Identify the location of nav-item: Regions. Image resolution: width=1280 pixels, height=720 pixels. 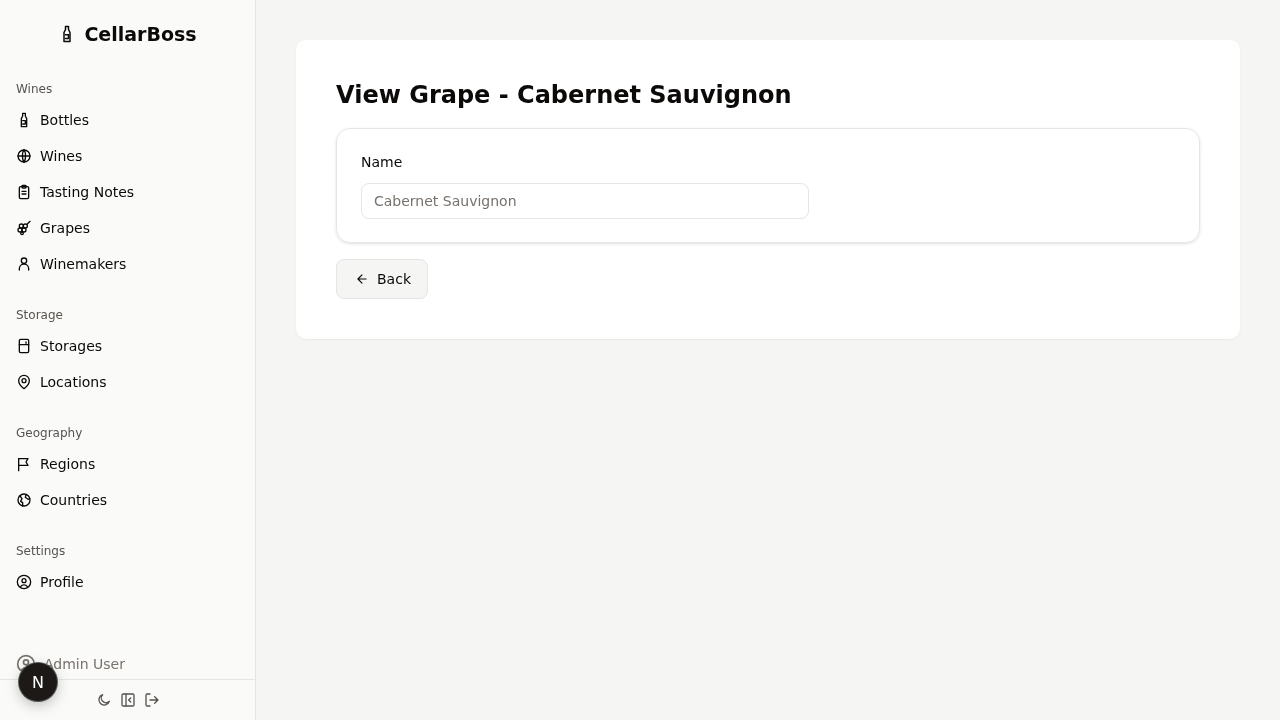
(127, 464).